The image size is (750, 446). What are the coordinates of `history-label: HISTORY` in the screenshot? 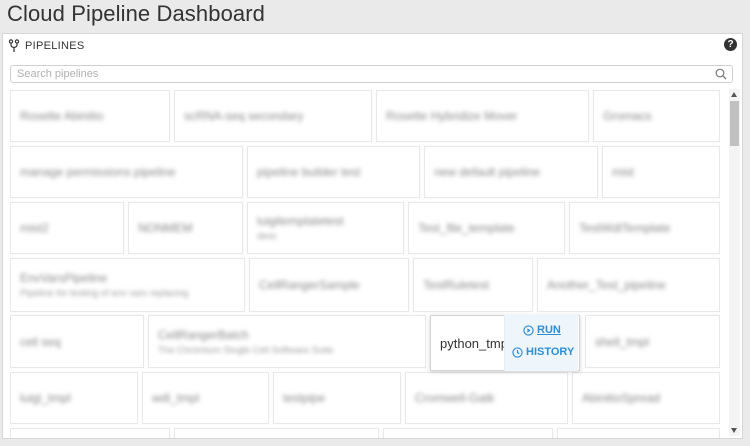 It's located at (550, 352).